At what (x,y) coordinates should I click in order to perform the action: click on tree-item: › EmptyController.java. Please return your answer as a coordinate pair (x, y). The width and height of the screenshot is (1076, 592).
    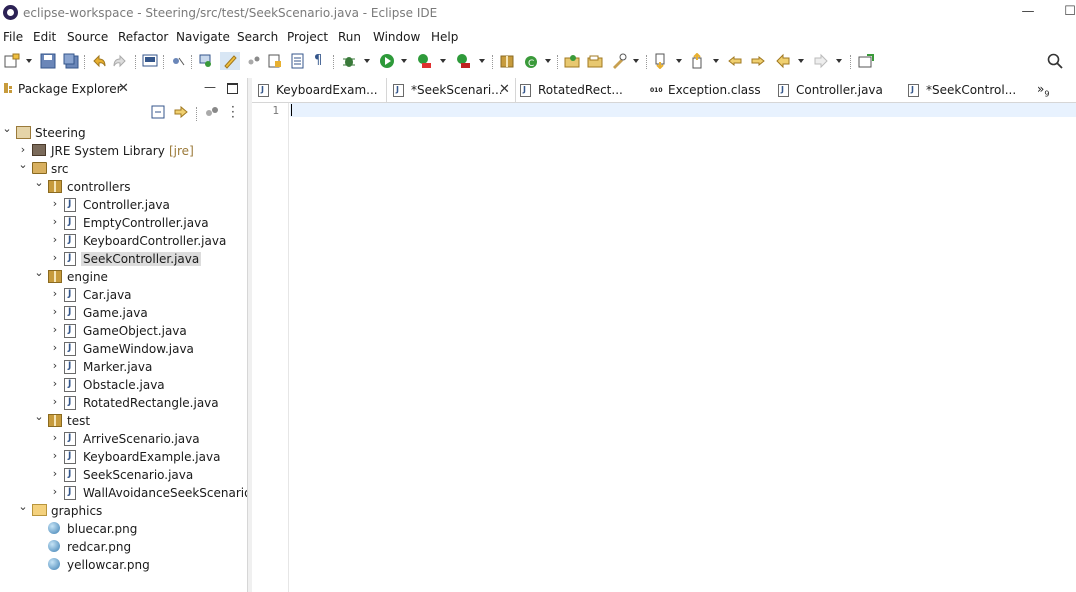
    Looking at the image, I should click on (123, 223).